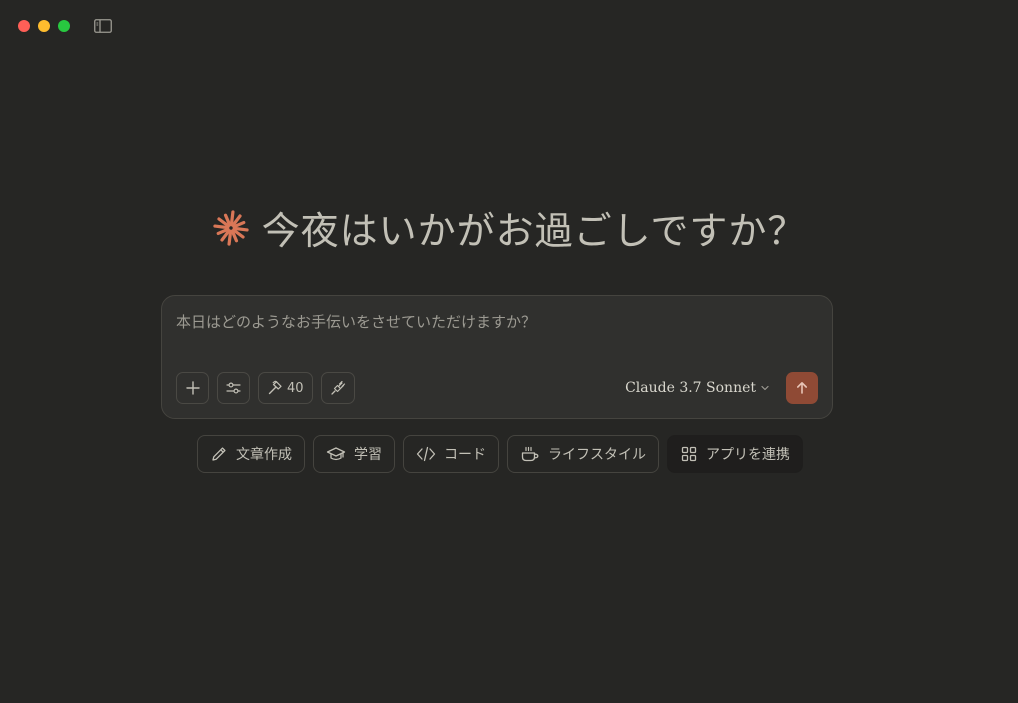 This screenshot has height=703, width=1018. I want to click on integrations-button, so click(337, 388).